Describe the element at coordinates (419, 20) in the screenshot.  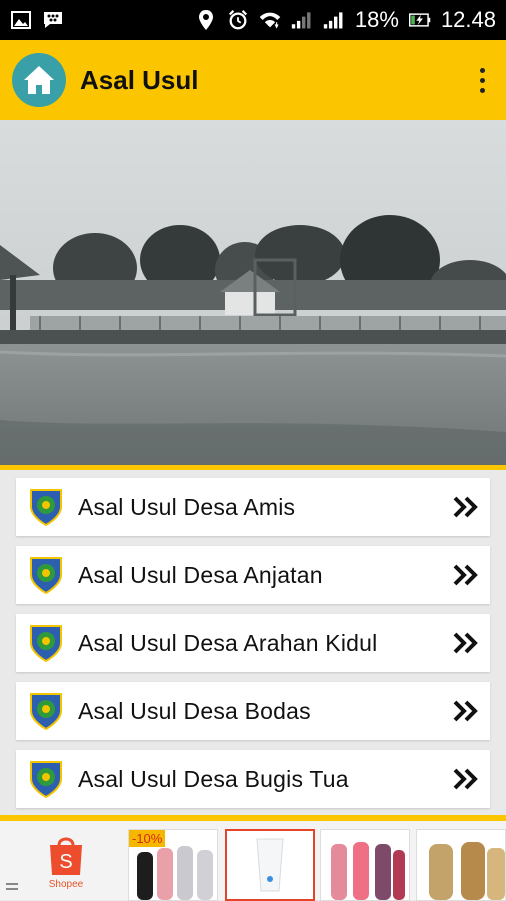
I see `battery-charging-icon` at that location.